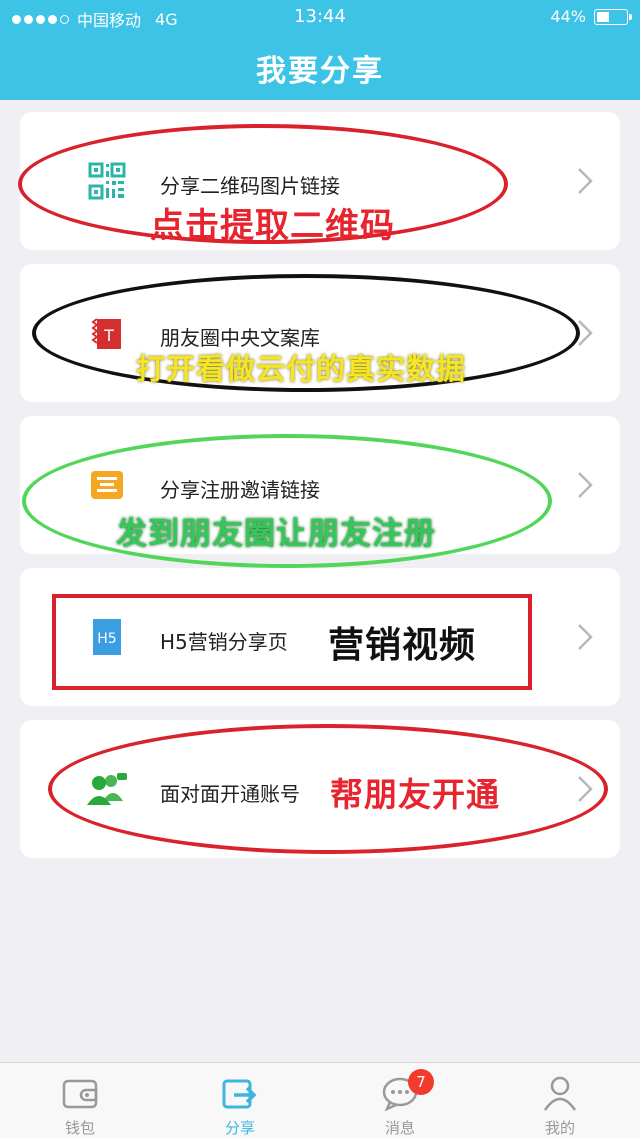 This screenshot has height=1138, width=640. I want to click on person-icon, so click(560, 1093).